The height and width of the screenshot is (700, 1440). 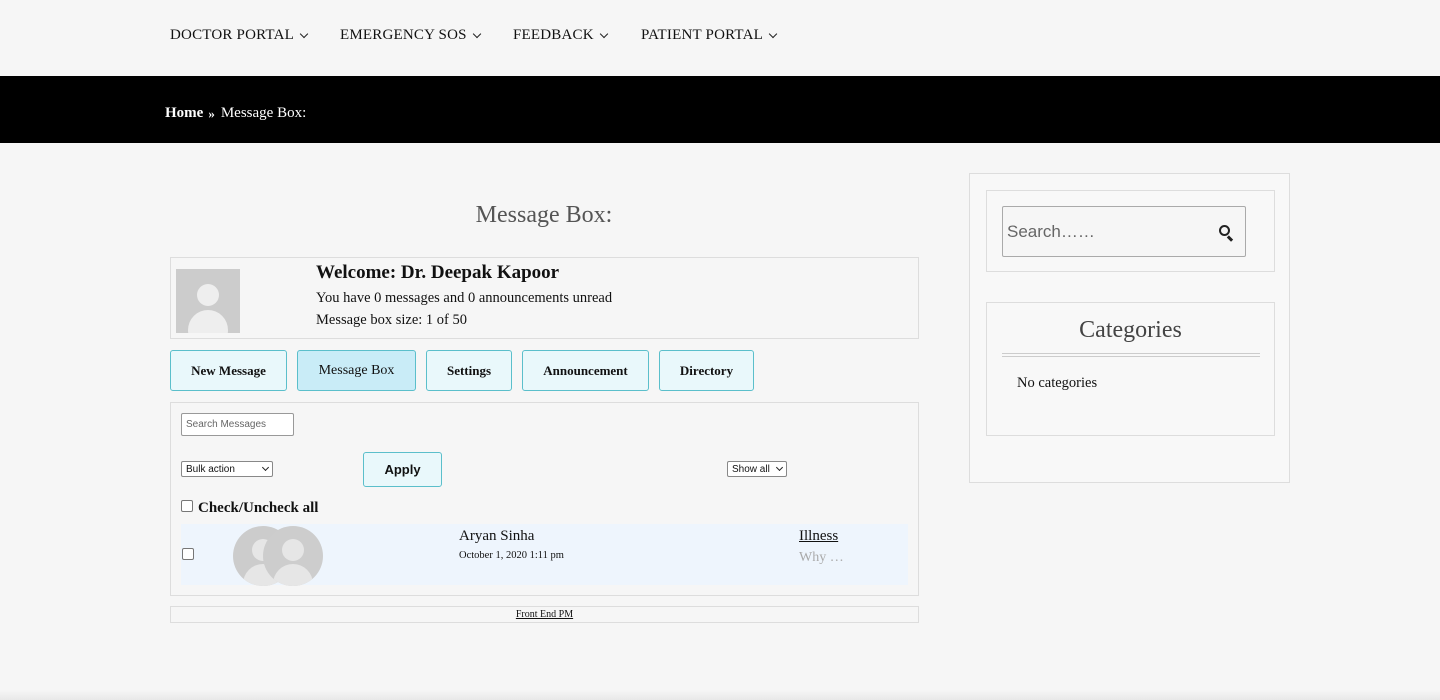 I want to click on message-sender: Aryan Sinha, so click(x=497, y=536).